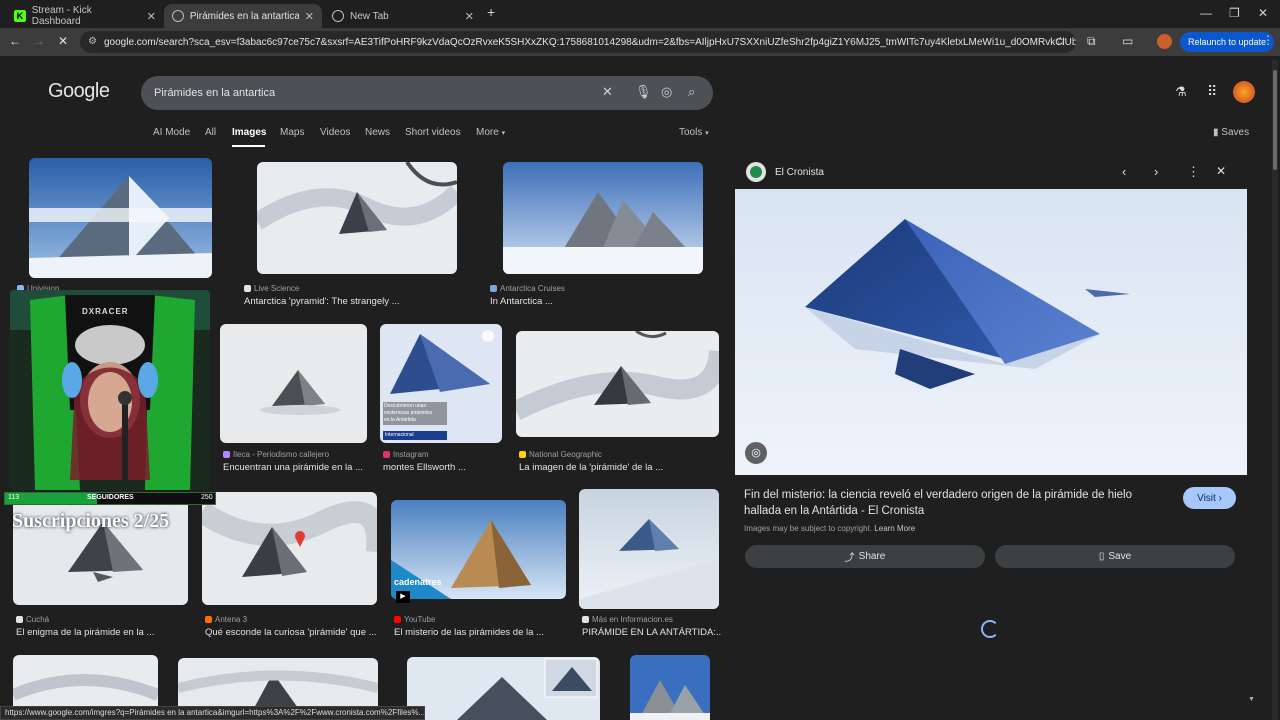  I want to click on previous-chevron-icon: ‹, so click(1124, 171).